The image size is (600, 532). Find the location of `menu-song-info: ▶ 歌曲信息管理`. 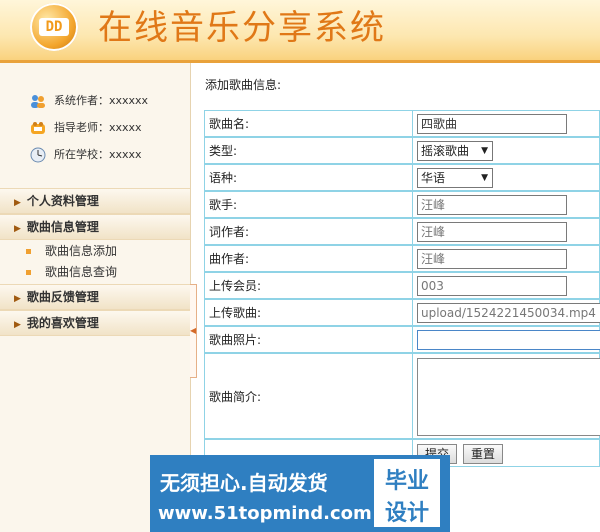

menu-song-info: ▶ 歌曲信息管理 is located at coordinates (95, 227).